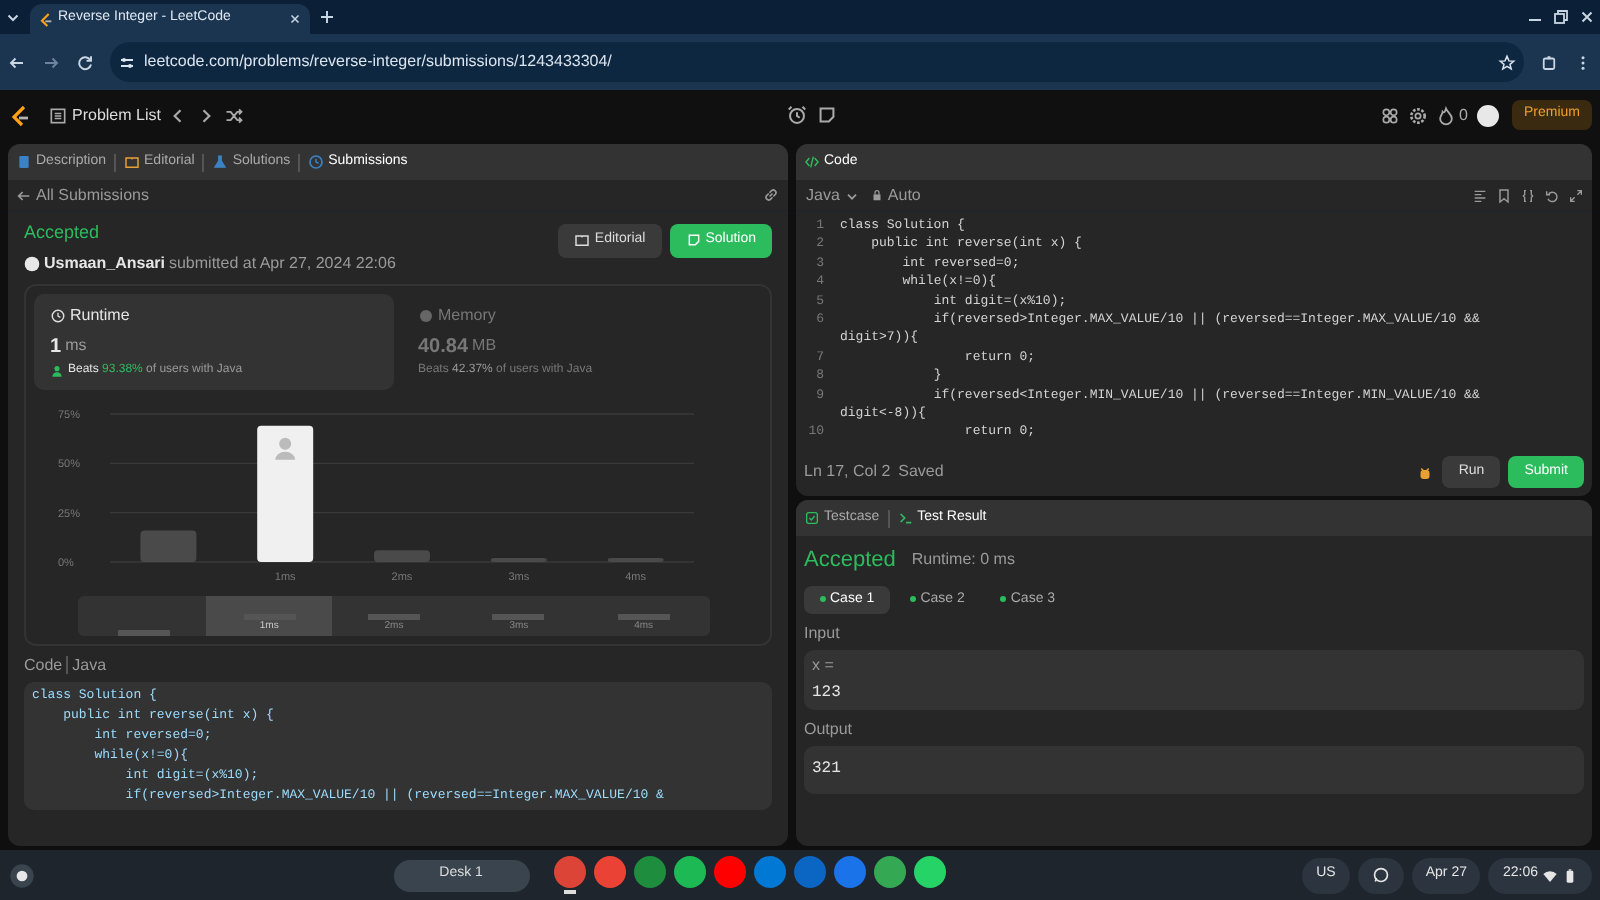 This screenshot has width=1600, height=900. I want to click on input-value: 123, so click(827, 694).